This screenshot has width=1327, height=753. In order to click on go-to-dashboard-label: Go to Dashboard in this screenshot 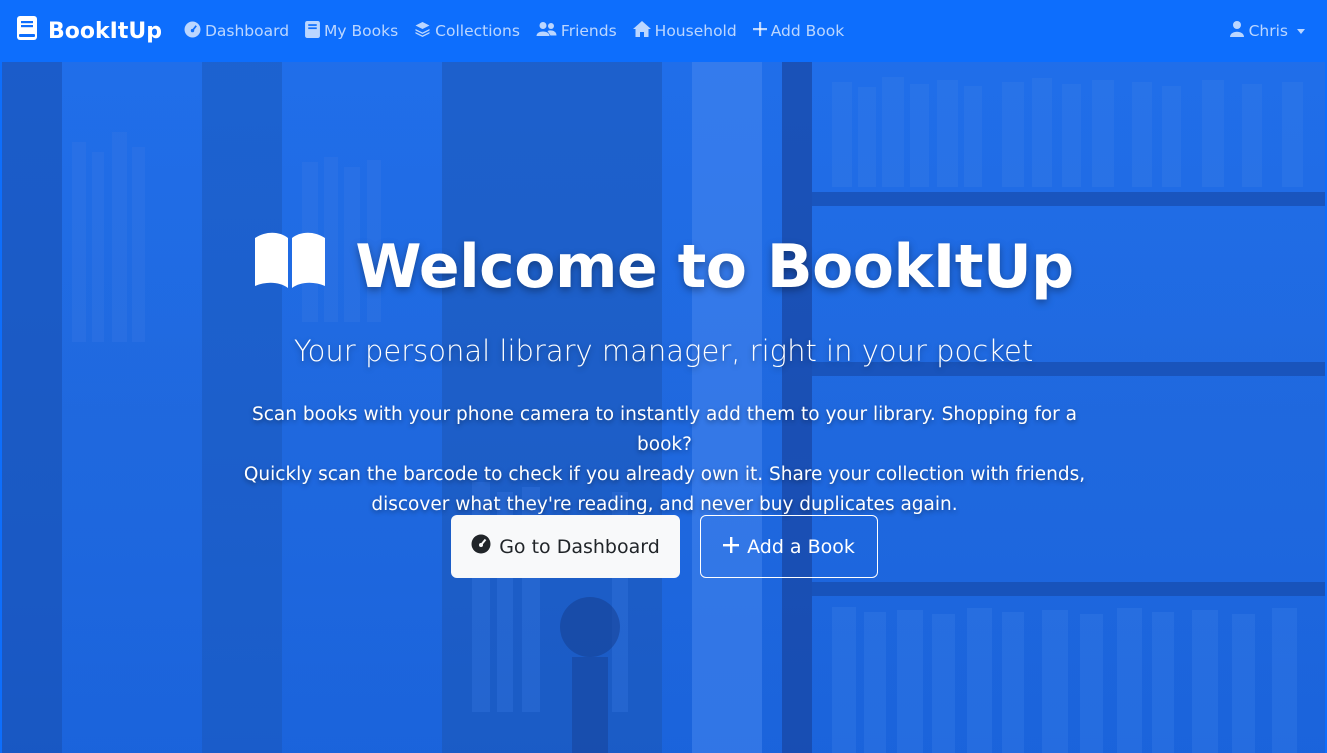, I will do `click(579, 546)`.